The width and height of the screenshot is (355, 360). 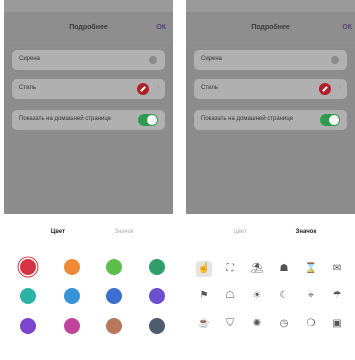 What do you see at coordinates (337, 269) in the screenshot?
I see `mail-icon: ✉` at bounding box center [337, 269].